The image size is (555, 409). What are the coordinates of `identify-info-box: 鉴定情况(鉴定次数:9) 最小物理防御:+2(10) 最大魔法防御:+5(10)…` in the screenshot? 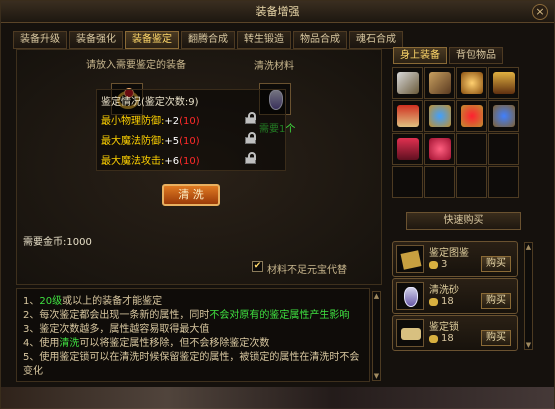 It's located at (191, 130).